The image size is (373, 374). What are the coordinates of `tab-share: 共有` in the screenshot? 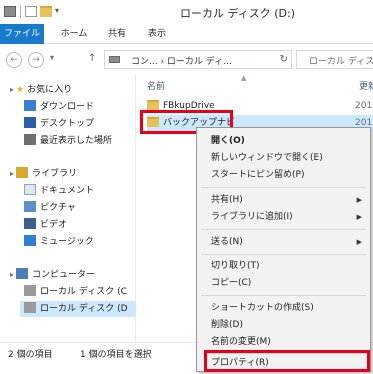 It's located at (117, 34).